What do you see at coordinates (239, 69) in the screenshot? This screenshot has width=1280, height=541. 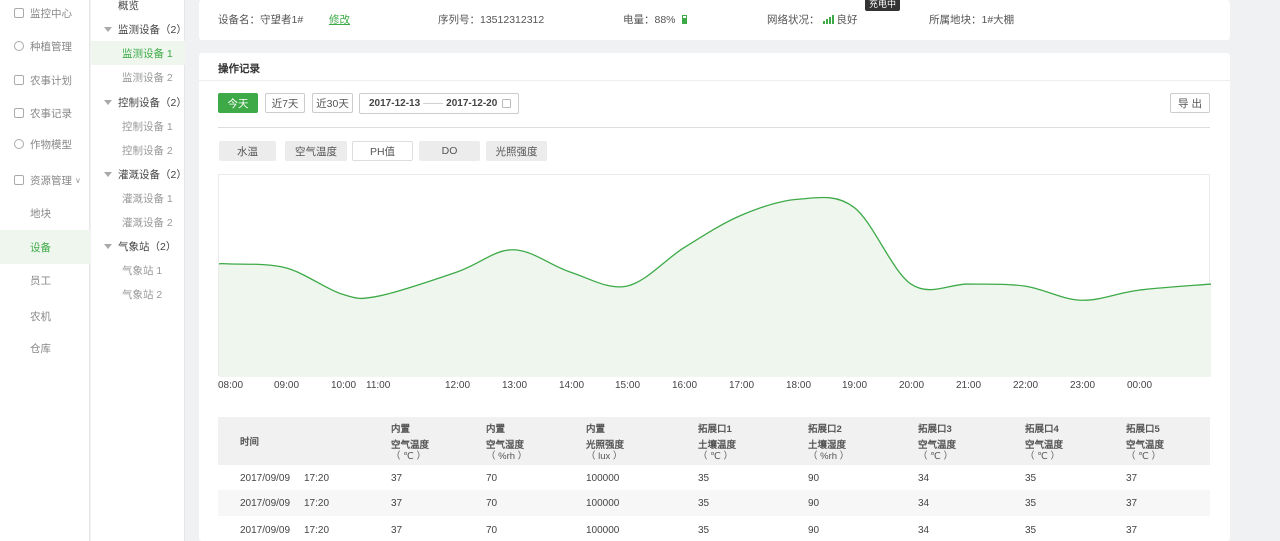 I see `records-title: 操作记录` at bounding box center [239, 69].